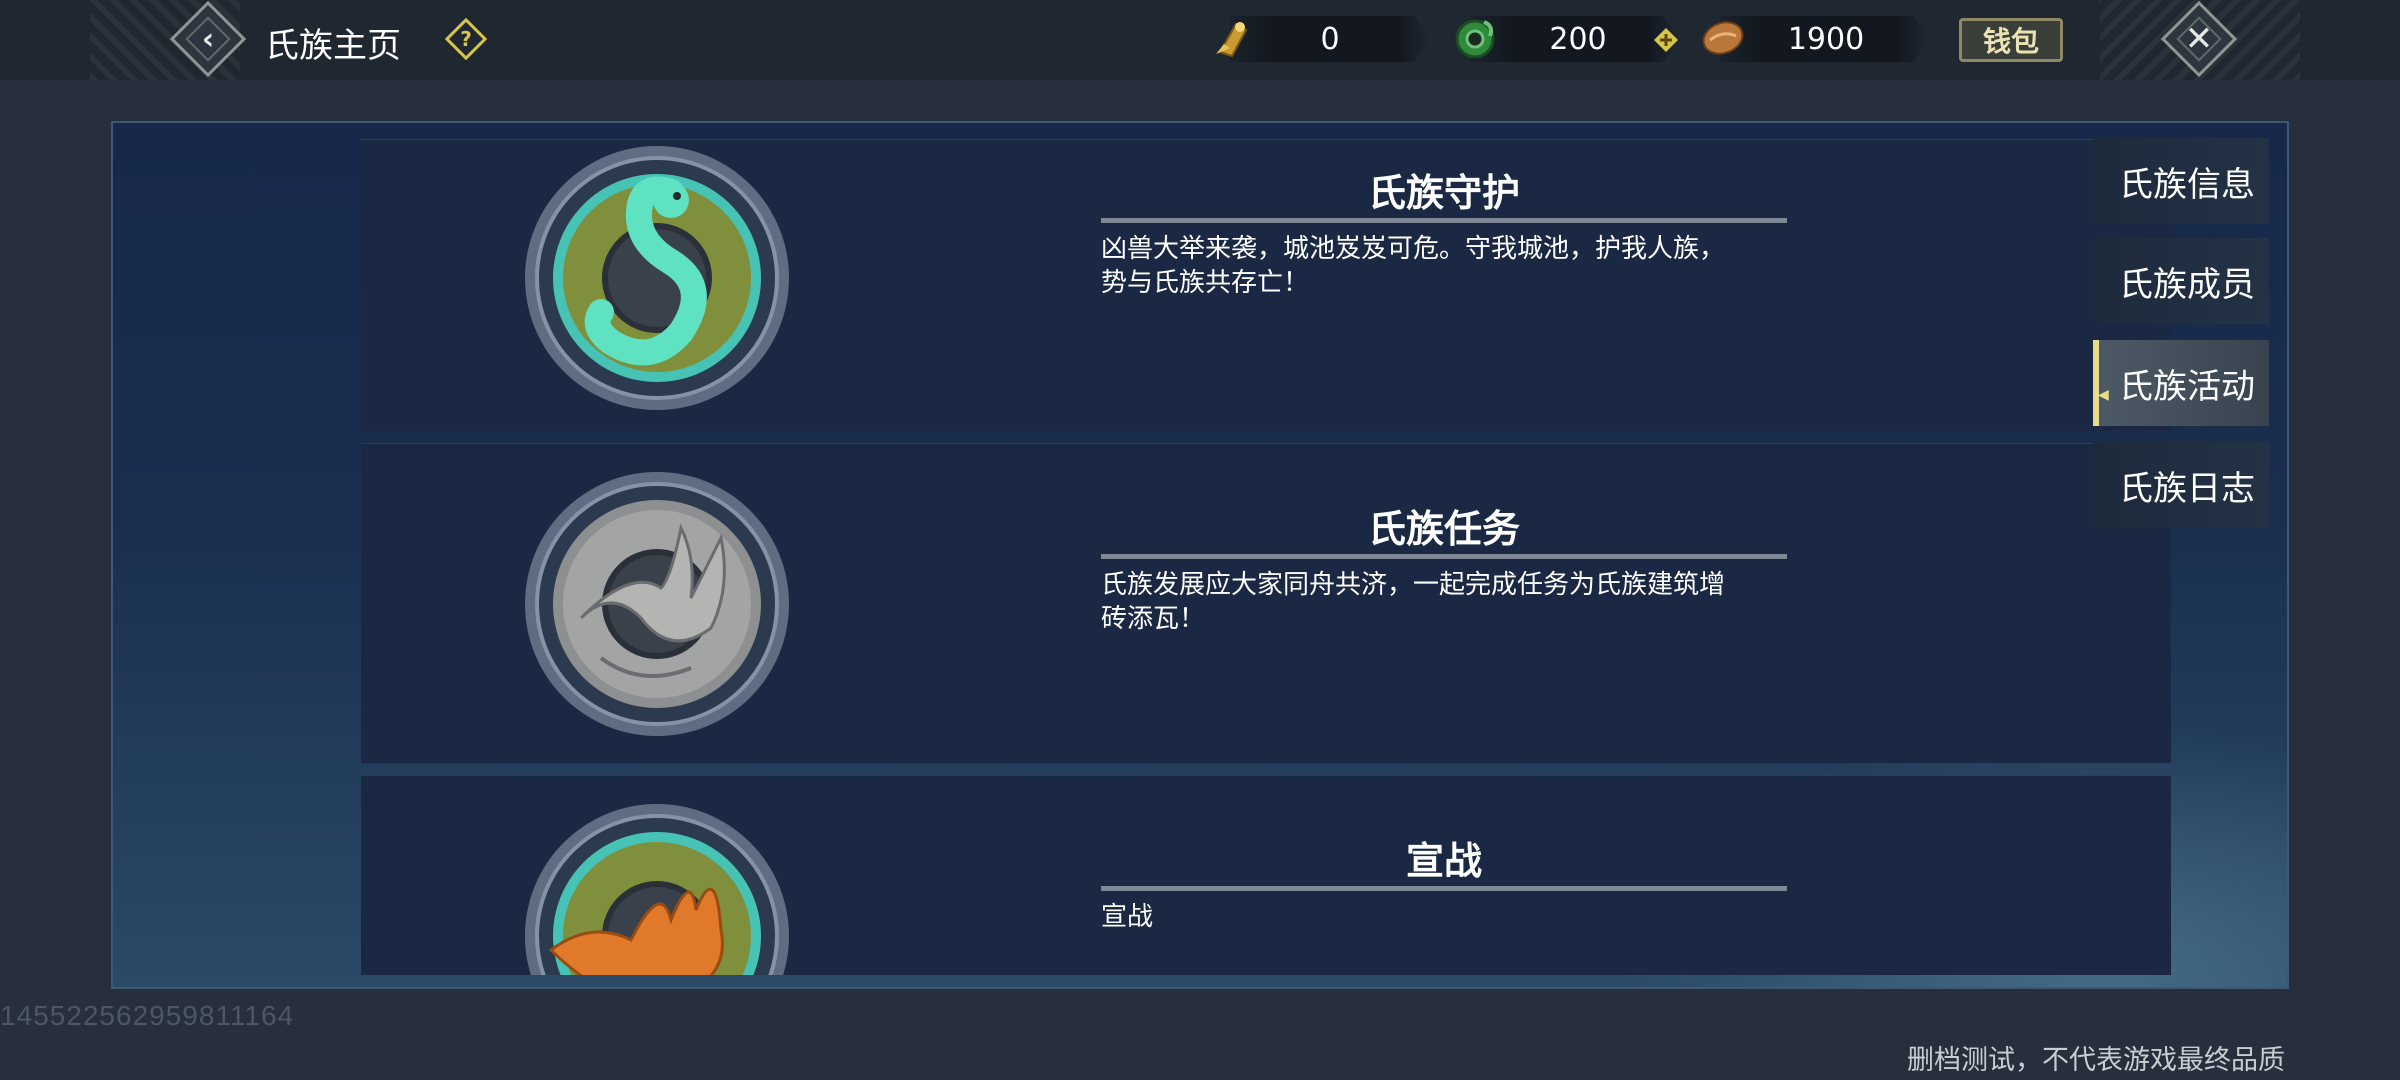  What do you see at coordinates (1200, 40) in the screenshot?
I see `top-bar: ‹ 氏族主页 ? 0 200 1900 钱包 ✕` at bounding box center [1200, 40].